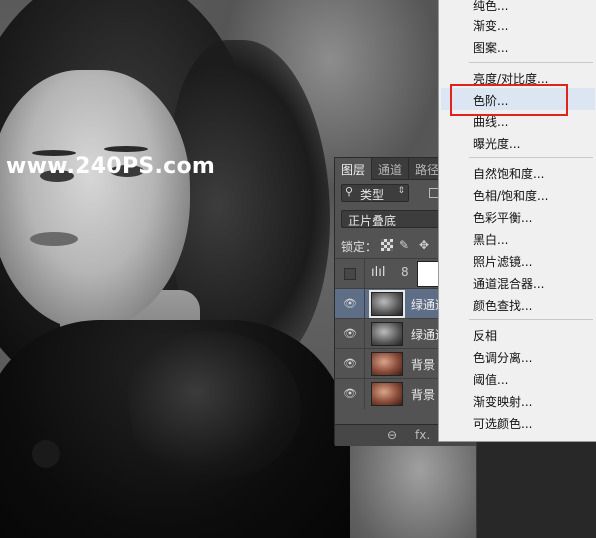  I want to click on panel-background, so click(536, 490).